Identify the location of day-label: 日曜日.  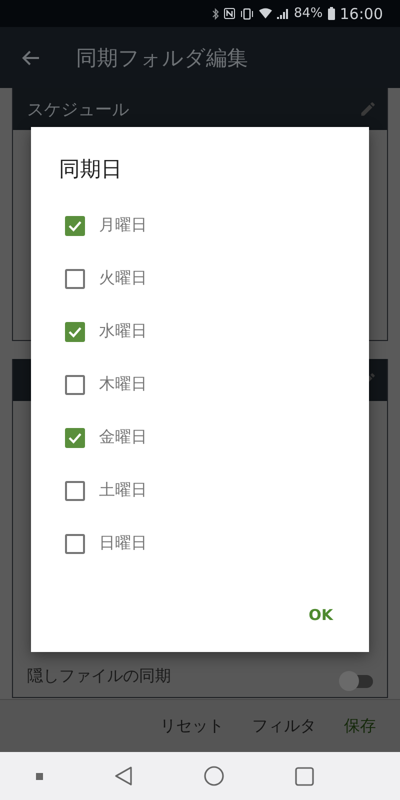
(123, 543).